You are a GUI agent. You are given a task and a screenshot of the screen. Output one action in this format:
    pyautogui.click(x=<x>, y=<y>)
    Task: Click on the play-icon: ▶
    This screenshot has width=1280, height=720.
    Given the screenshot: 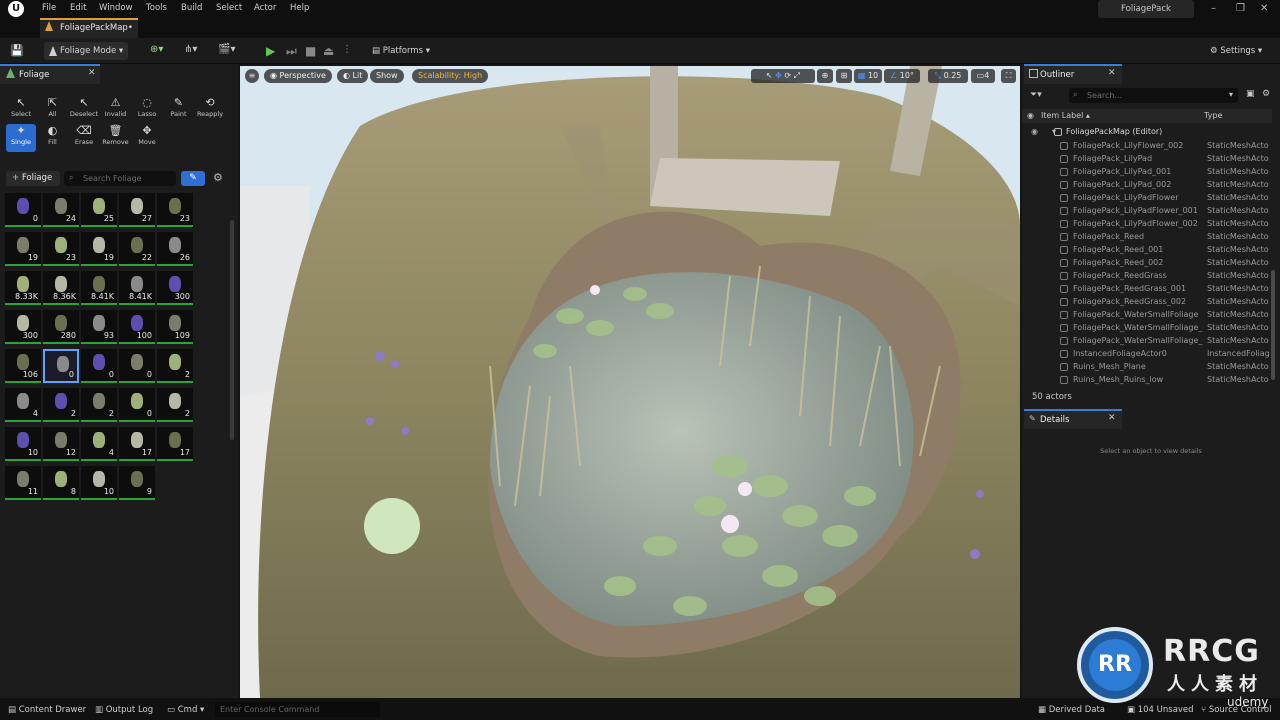 What is the action you would take?
    pyautogui.click(x=270, y=51)
    